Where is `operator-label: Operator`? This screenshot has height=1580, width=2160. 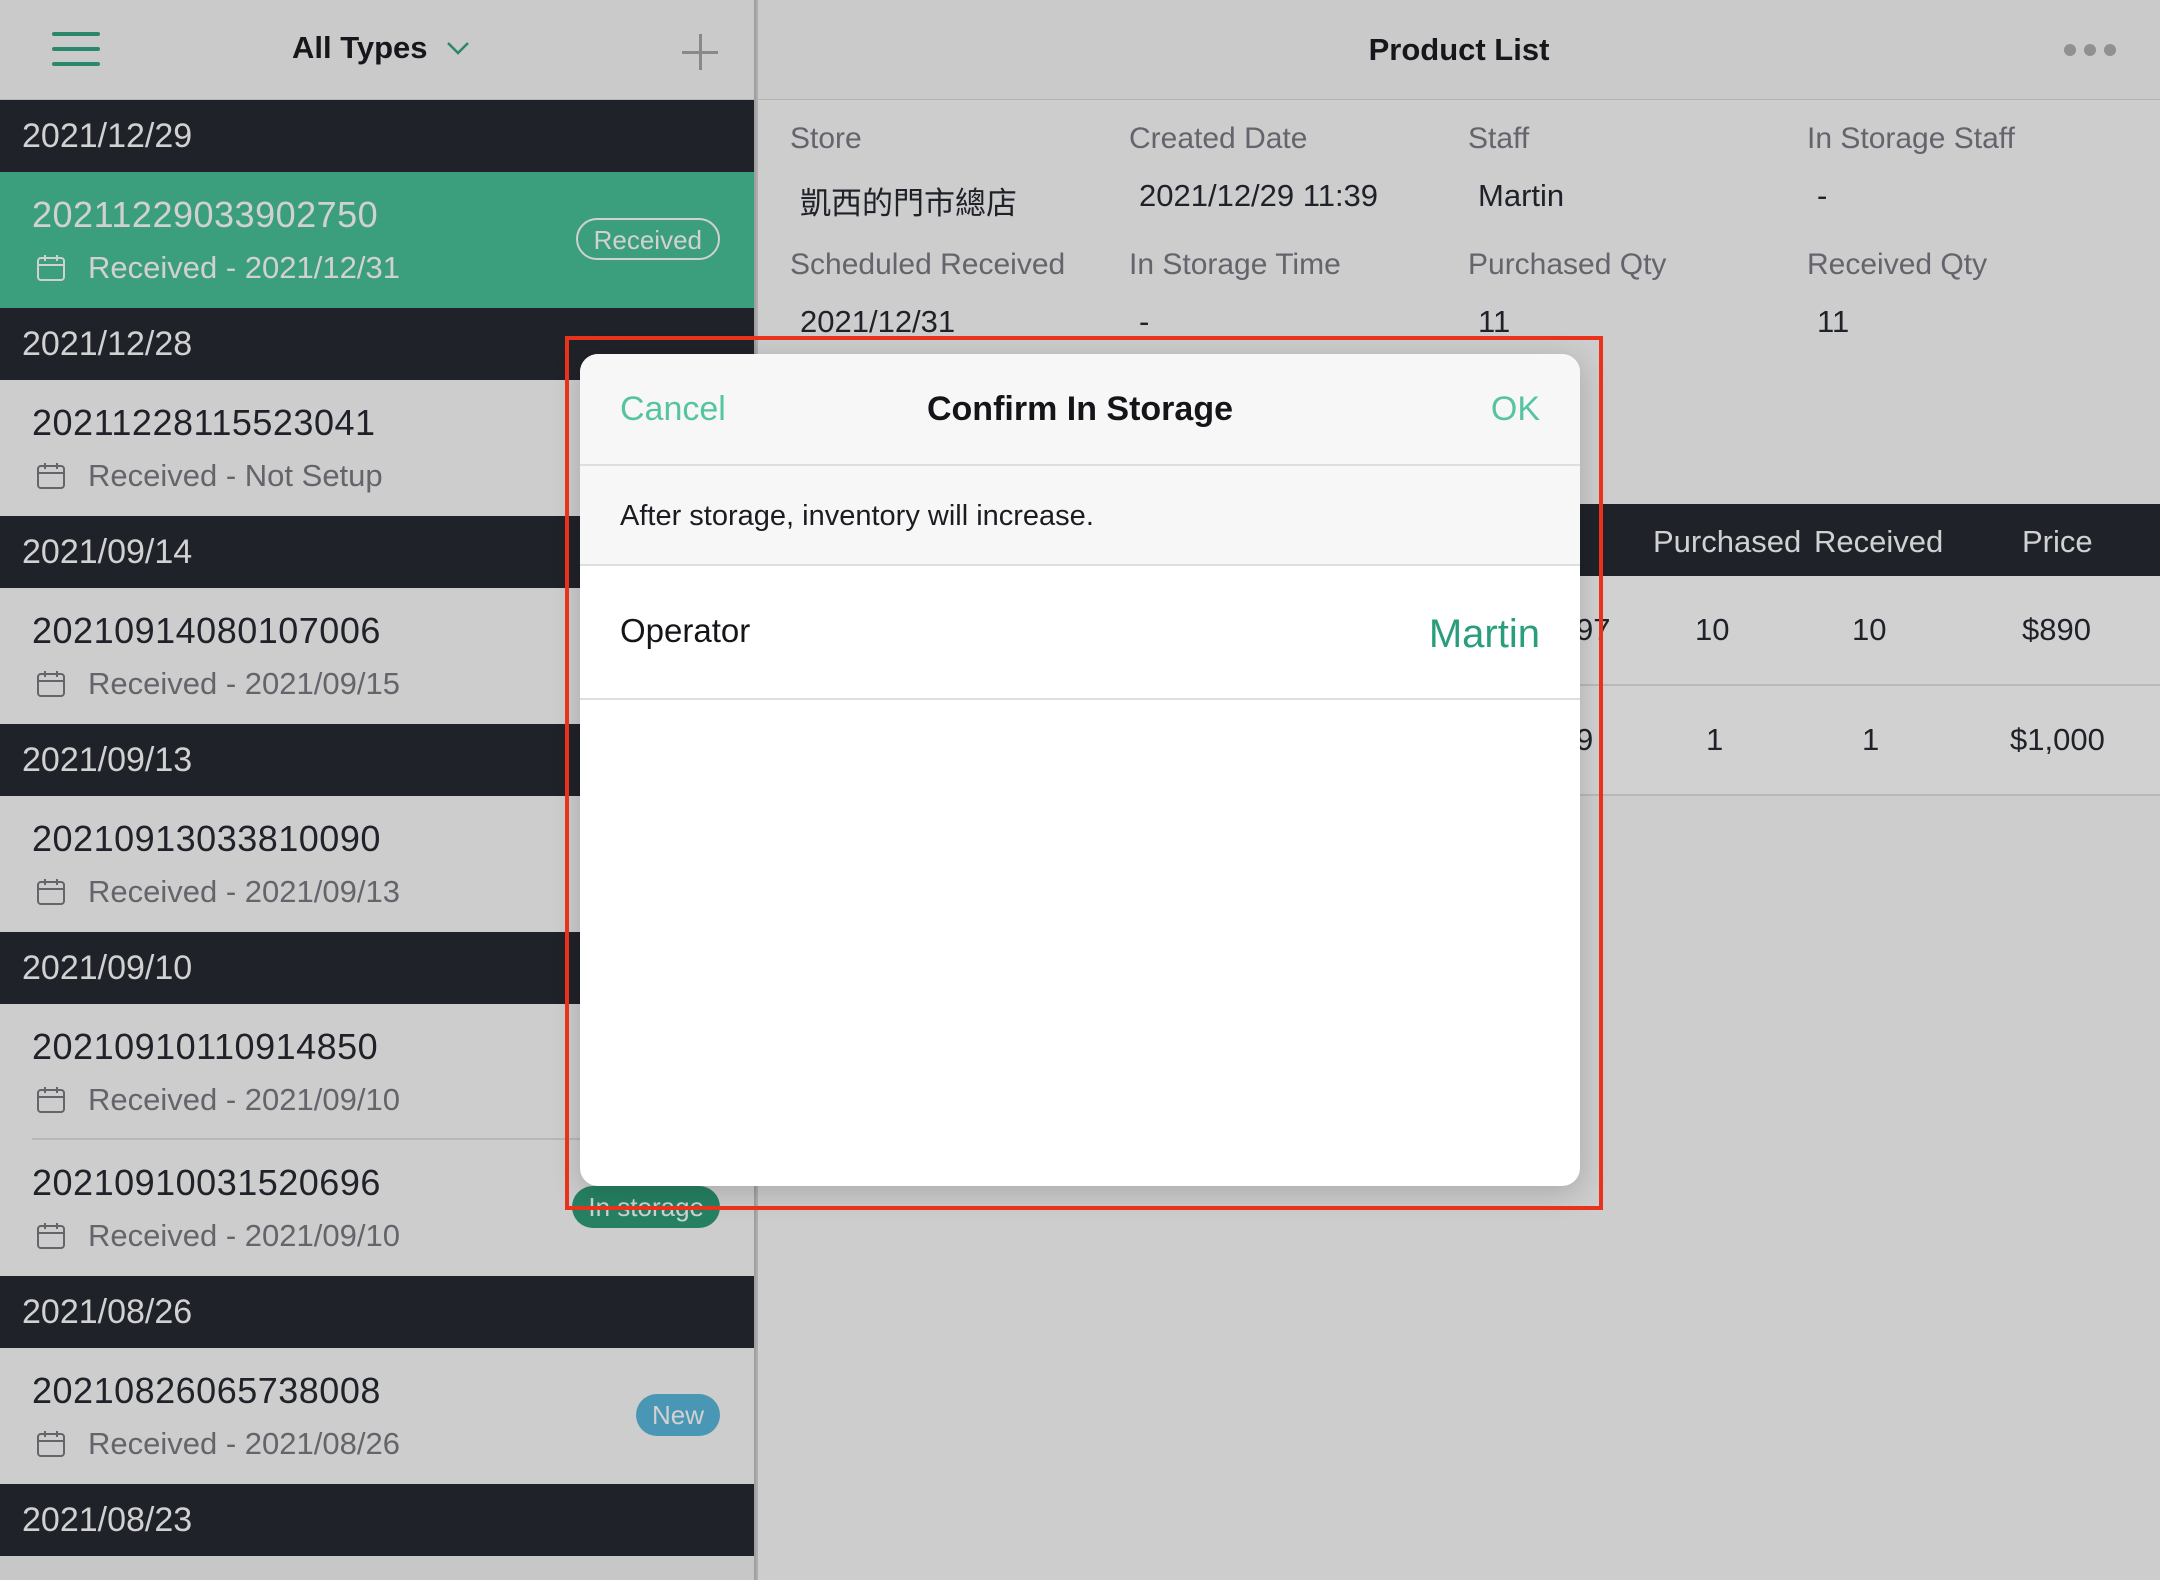
operator-label: Operator is located at coordinates (685, 630).